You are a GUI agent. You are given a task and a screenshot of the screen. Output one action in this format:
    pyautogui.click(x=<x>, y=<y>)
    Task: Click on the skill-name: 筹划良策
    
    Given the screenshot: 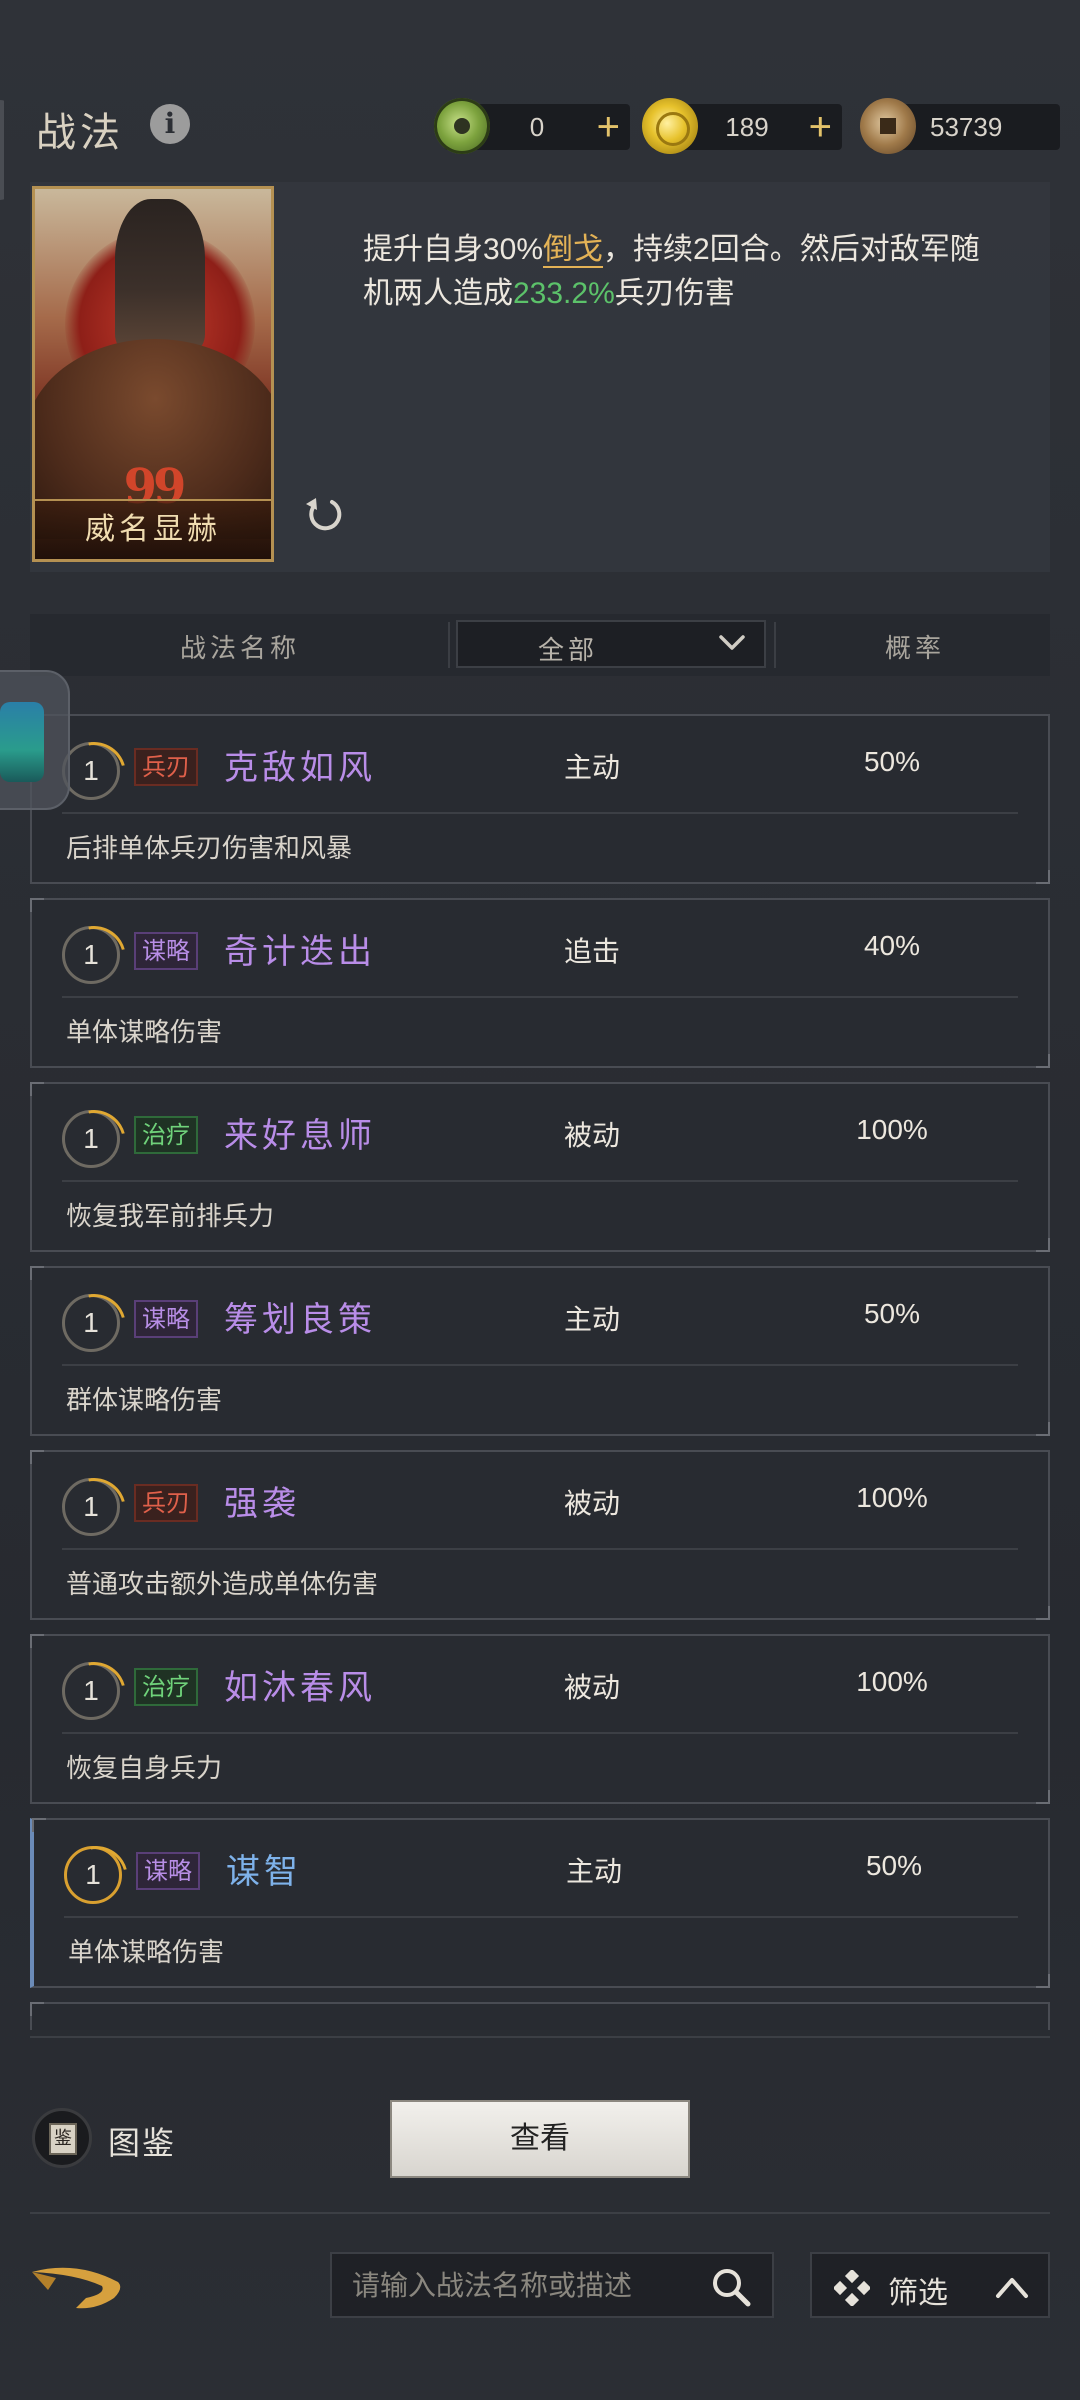 What is the action you would take?
    pyautogui.click(x=300, y=1320)
    